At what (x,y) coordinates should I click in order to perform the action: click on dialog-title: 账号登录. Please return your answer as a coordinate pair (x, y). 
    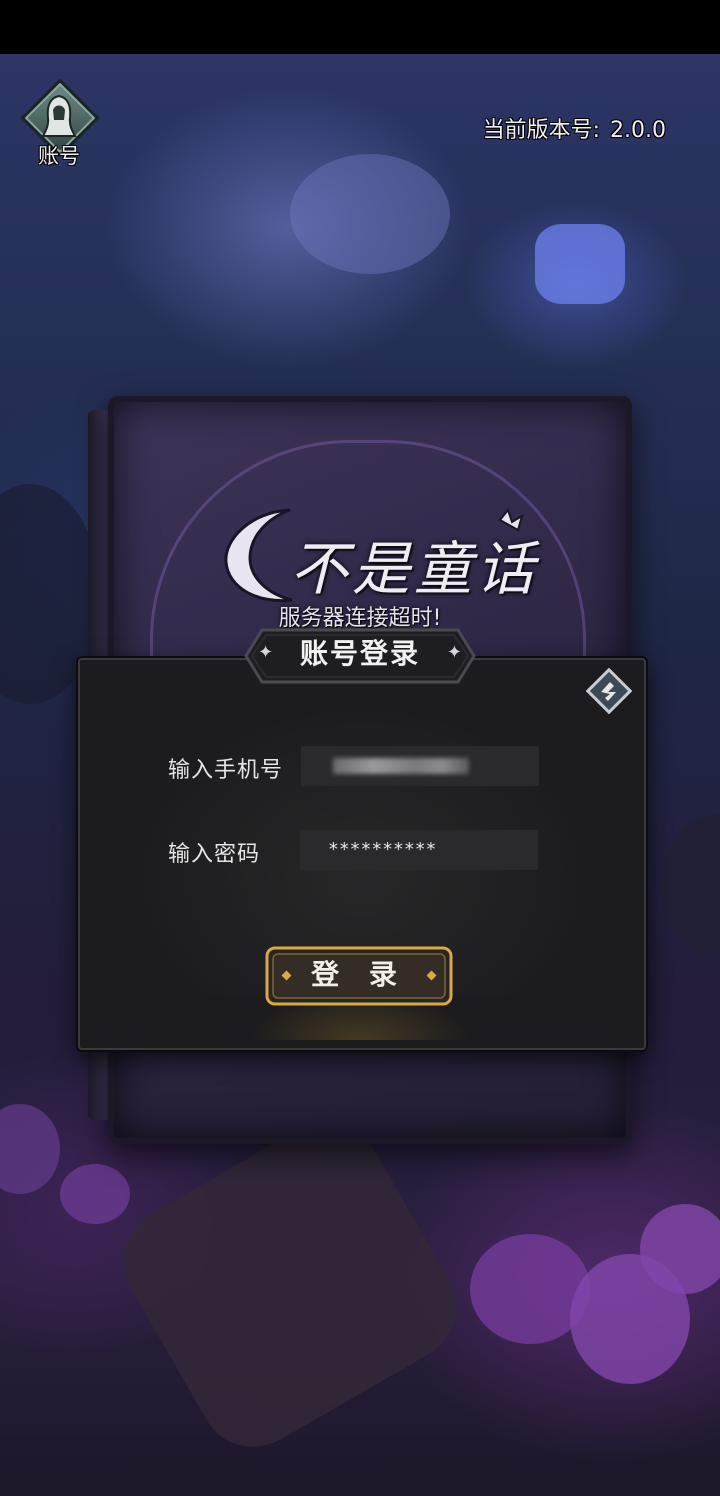
    Looking at the image, I should click on (359, 653).